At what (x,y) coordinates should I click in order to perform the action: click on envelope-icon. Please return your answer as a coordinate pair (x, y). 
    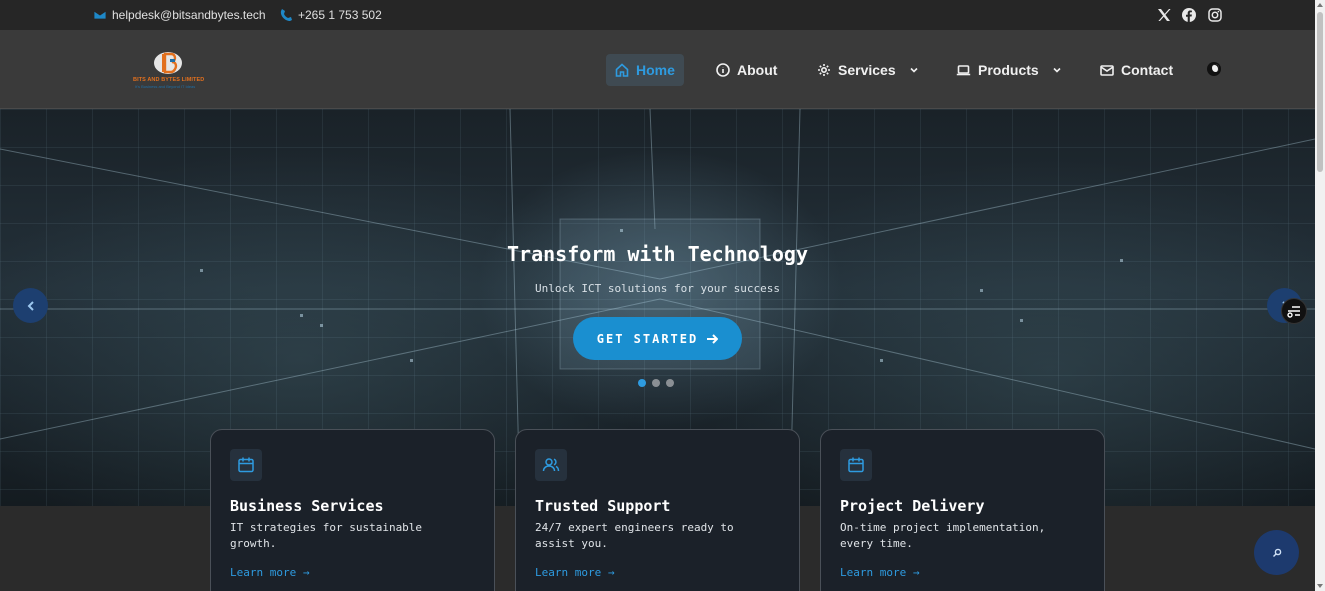
    Looking at the image, I should click on (100, 15).